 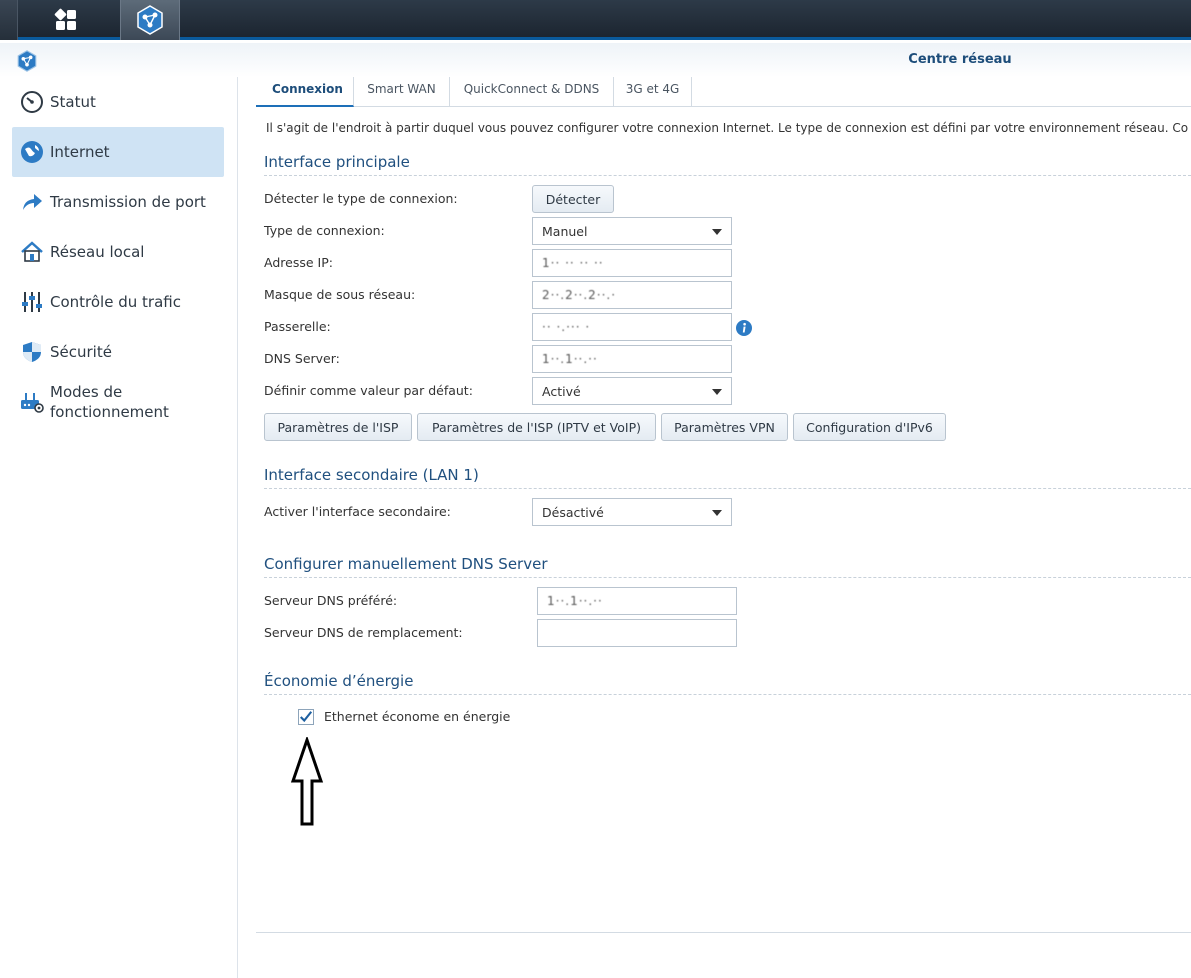 What do you see at coordinates (340, 294) in the screenshot?
I see `subnet-mask-label: Masque de sous réseau:` at bounding box center [340, 294].